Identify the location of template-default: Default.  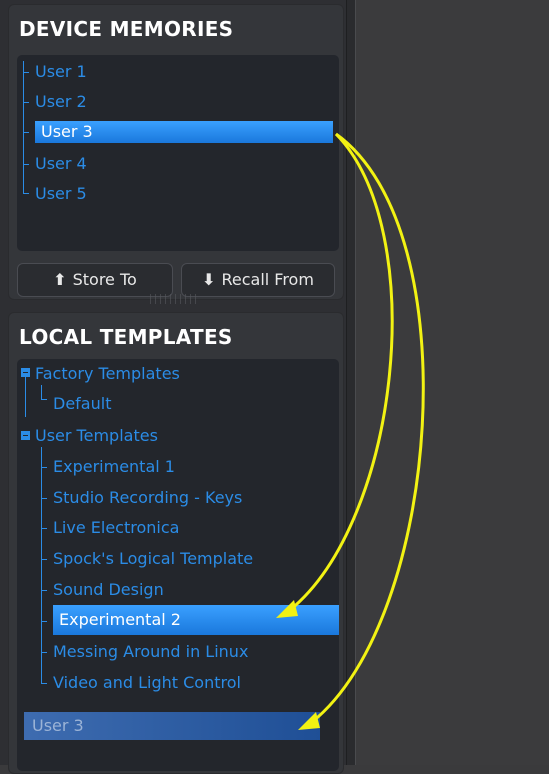
(82, 404).